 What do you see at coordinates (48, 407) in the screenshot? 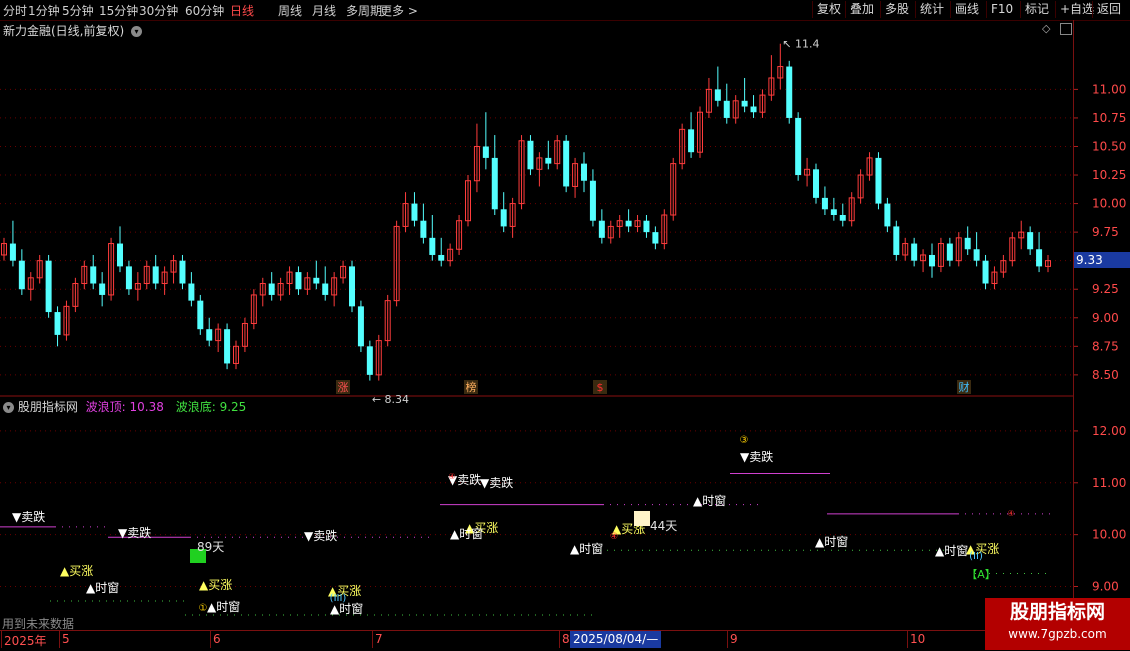
I see `indicator-name: 股朋指标网` at bounding box center [48, 407].